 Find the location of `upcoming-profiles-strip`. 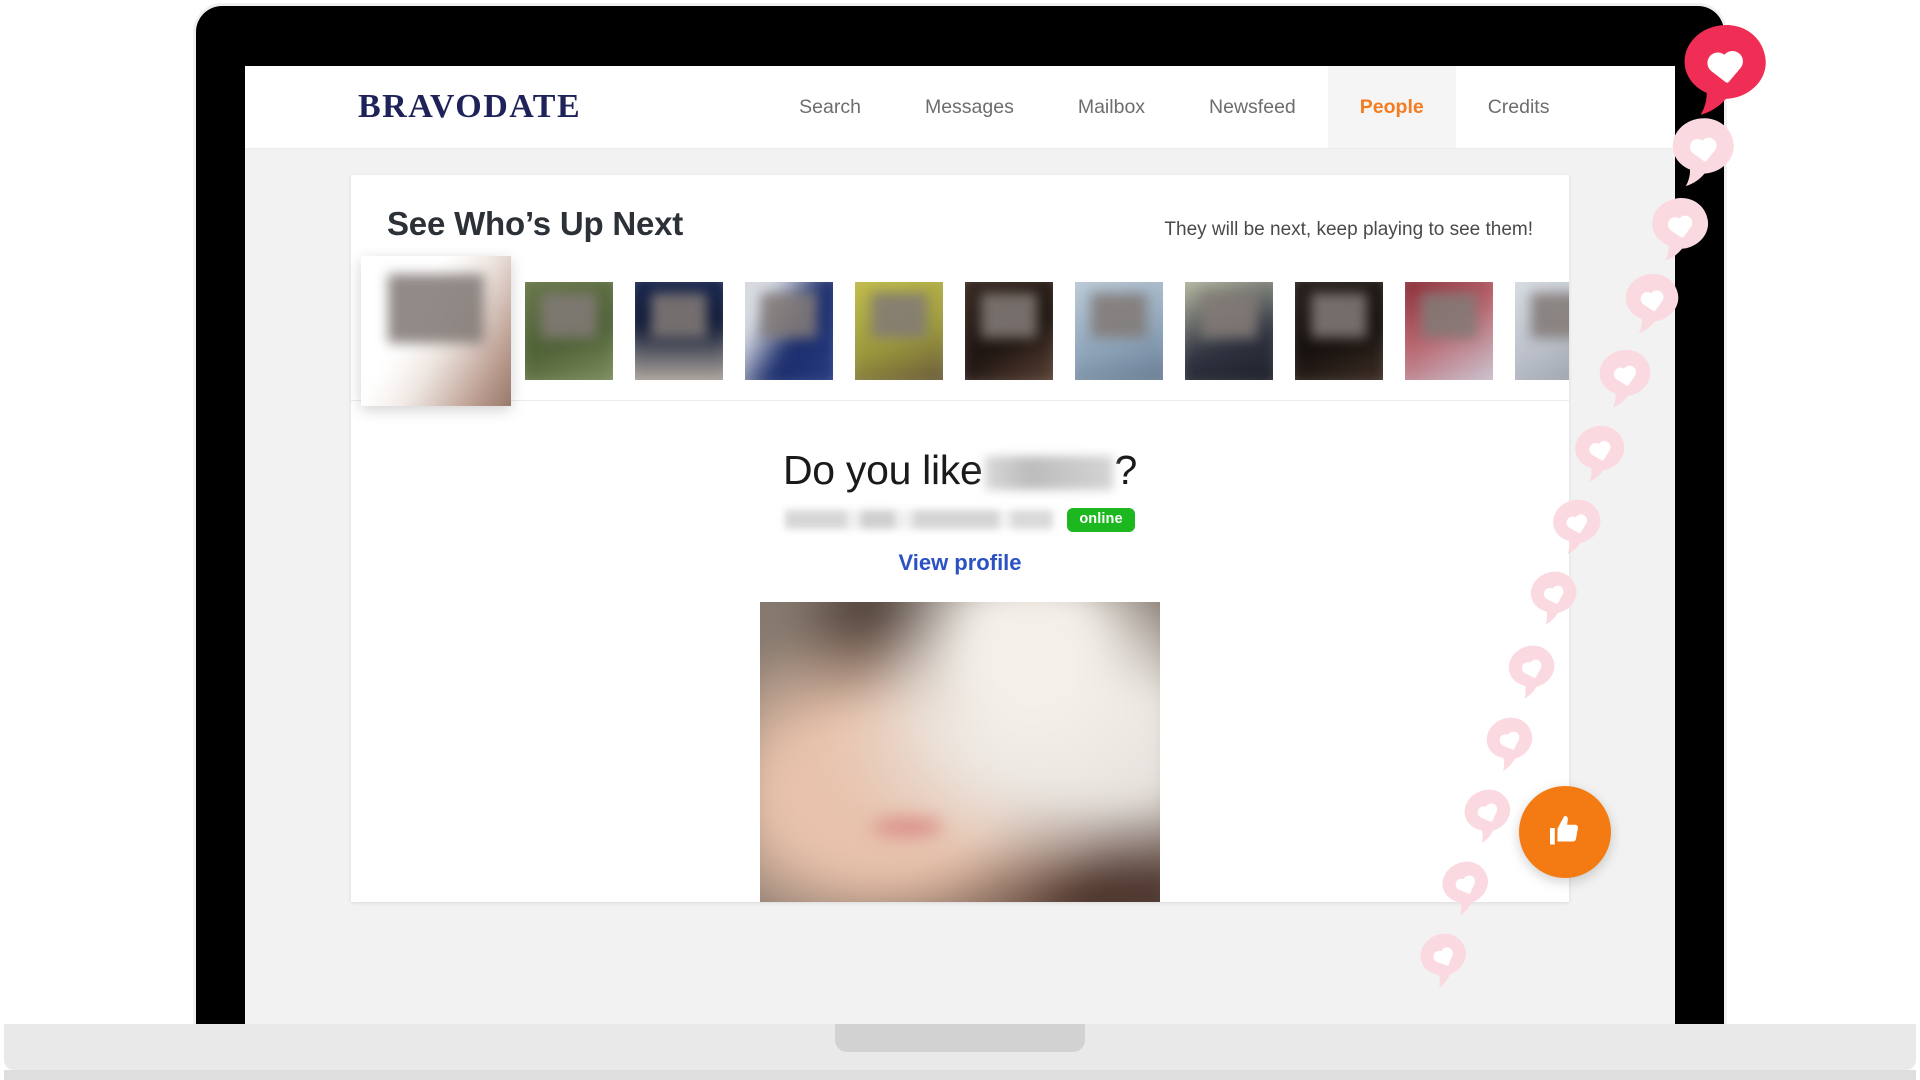

upcoming-profiles-strip is located at coordinates (960, 330).